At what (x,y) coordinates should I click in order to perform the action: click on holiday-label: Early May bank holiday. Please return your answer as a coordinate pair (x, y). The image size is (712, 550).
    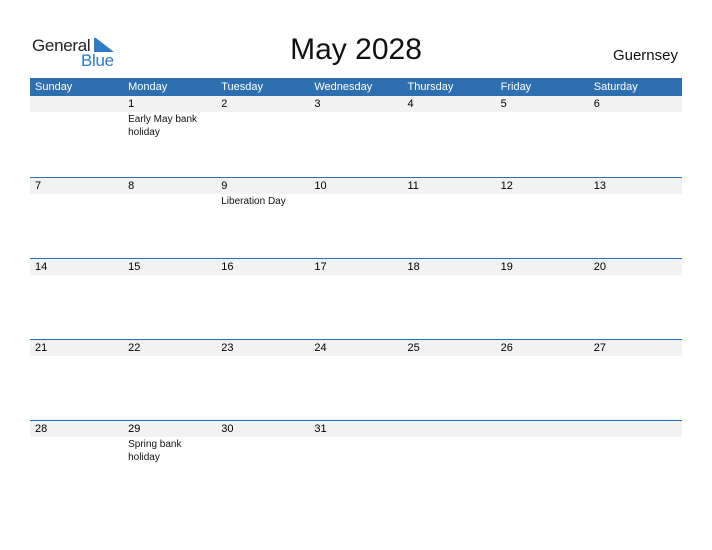
    Looking at the image, I should click on (163, 126).